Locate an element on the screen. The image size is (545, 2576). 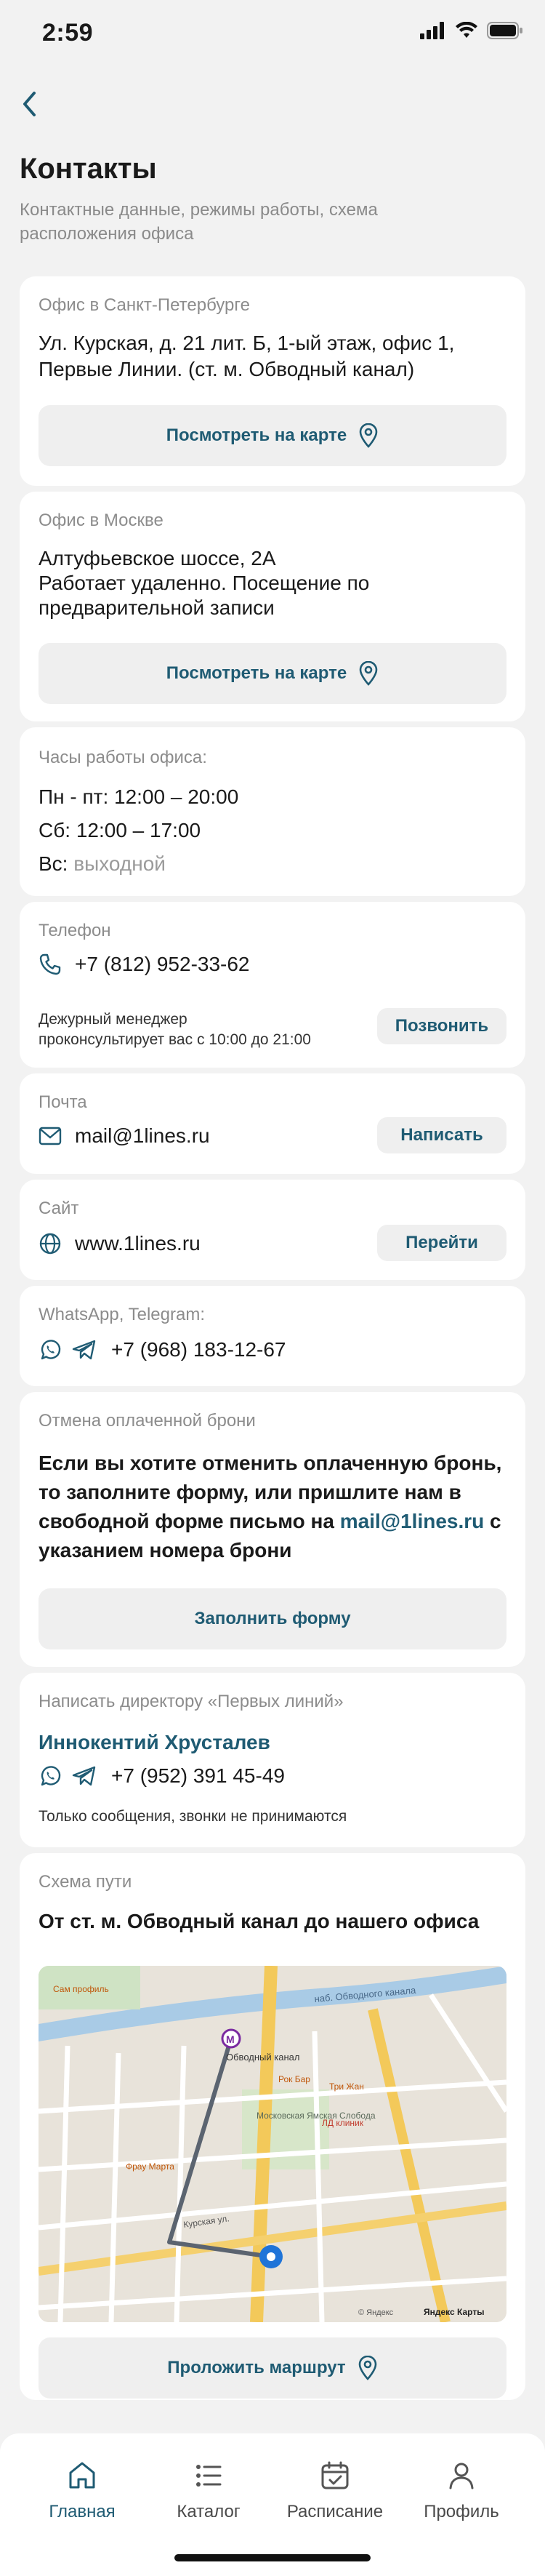
site-value: www.1lines.ru is located at coordinates (138, 1243).